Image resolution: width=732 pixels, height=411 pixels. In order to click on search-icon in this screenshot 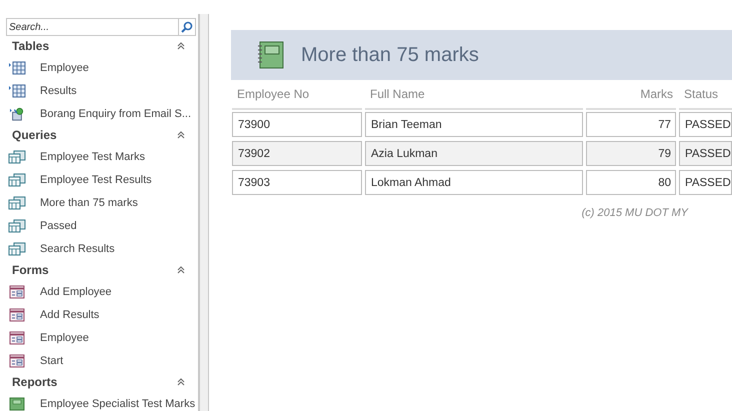, I will do `click(187, 27)`.